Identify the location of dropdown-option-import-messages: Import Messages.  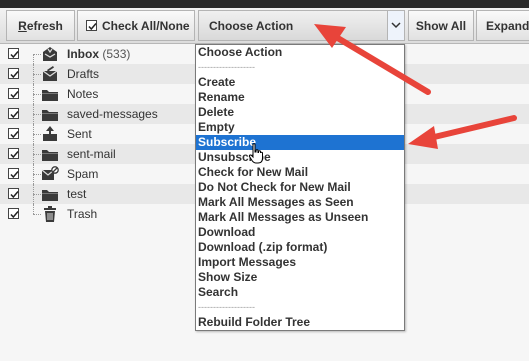
(300, 262).